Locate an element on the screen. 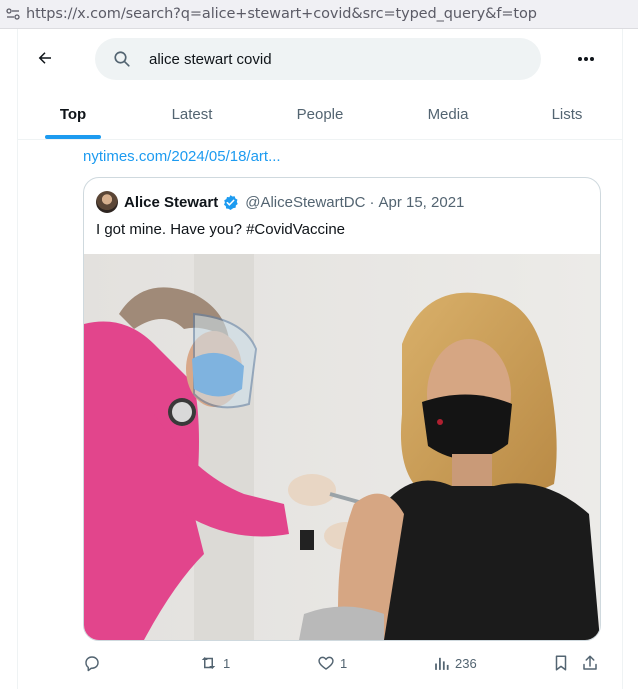  tweet-date: Apr 15, 2021 is located at coordinates (421, 202).